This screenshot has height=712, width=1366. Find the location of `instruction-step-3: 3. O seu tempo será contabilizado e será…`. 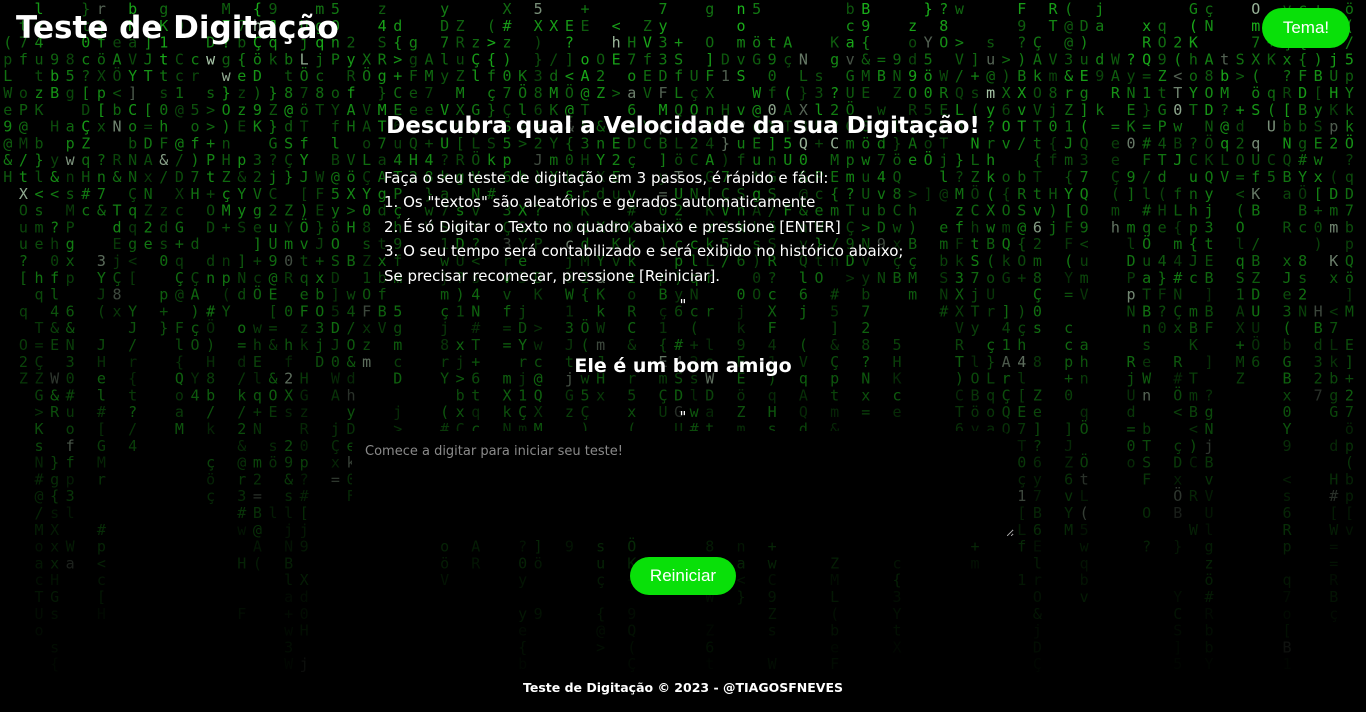

instruction-step-3: 3. O seu tempo será contabilizado e será… is located at coordinates (644, 251).